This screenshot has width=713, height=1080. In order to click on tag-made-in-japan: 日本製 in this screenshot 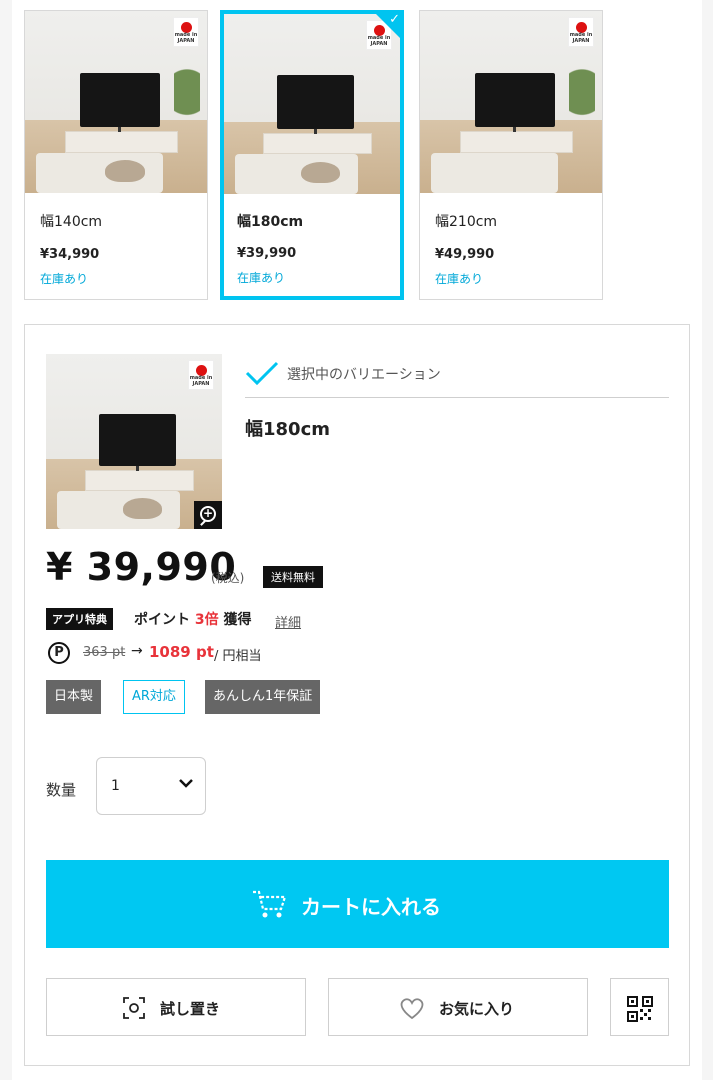, I will do `click(74, 697)`.